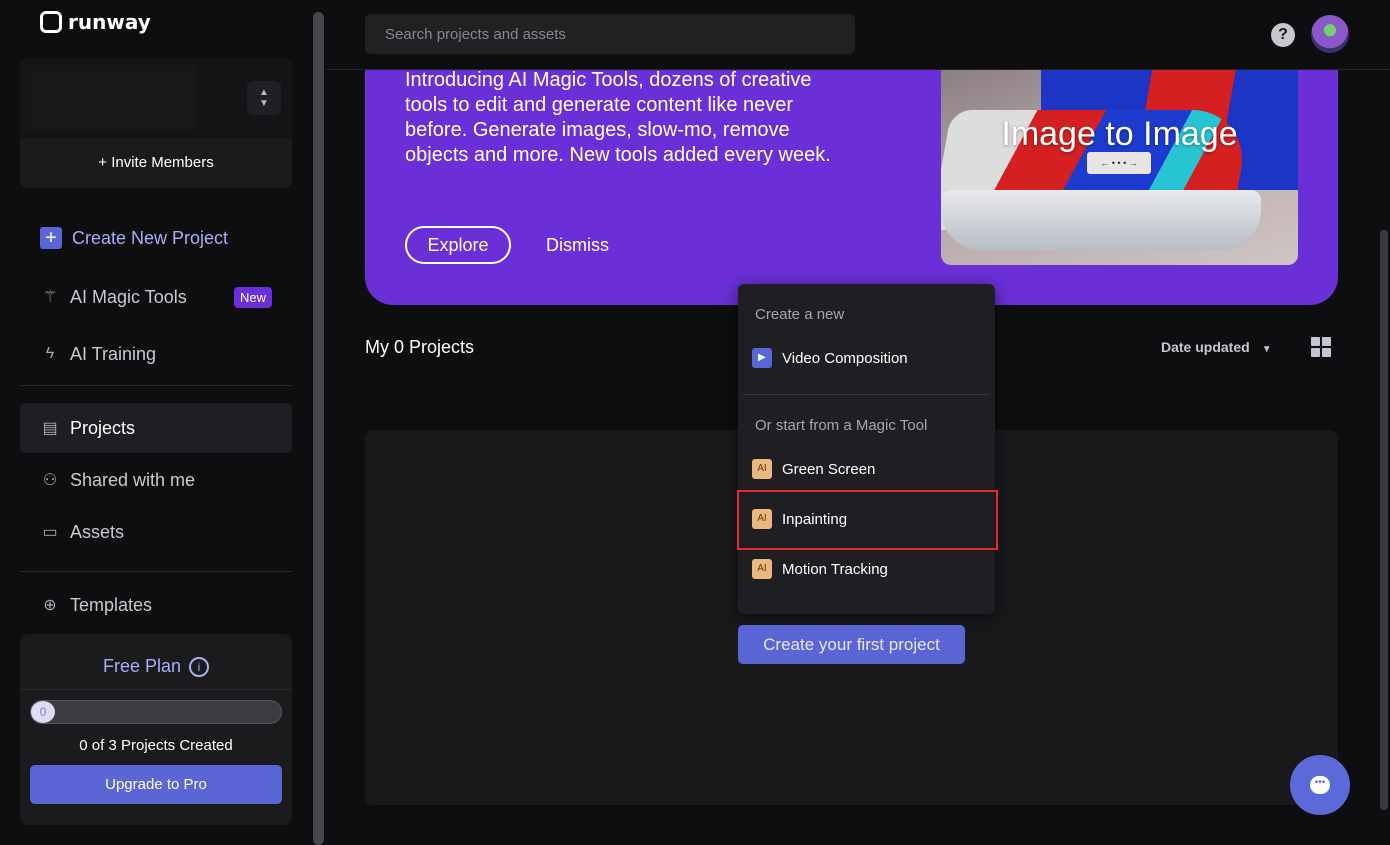  Describe the element at coordinates (199, 667) in the screenshot. I see `info-icon: i` at that location.